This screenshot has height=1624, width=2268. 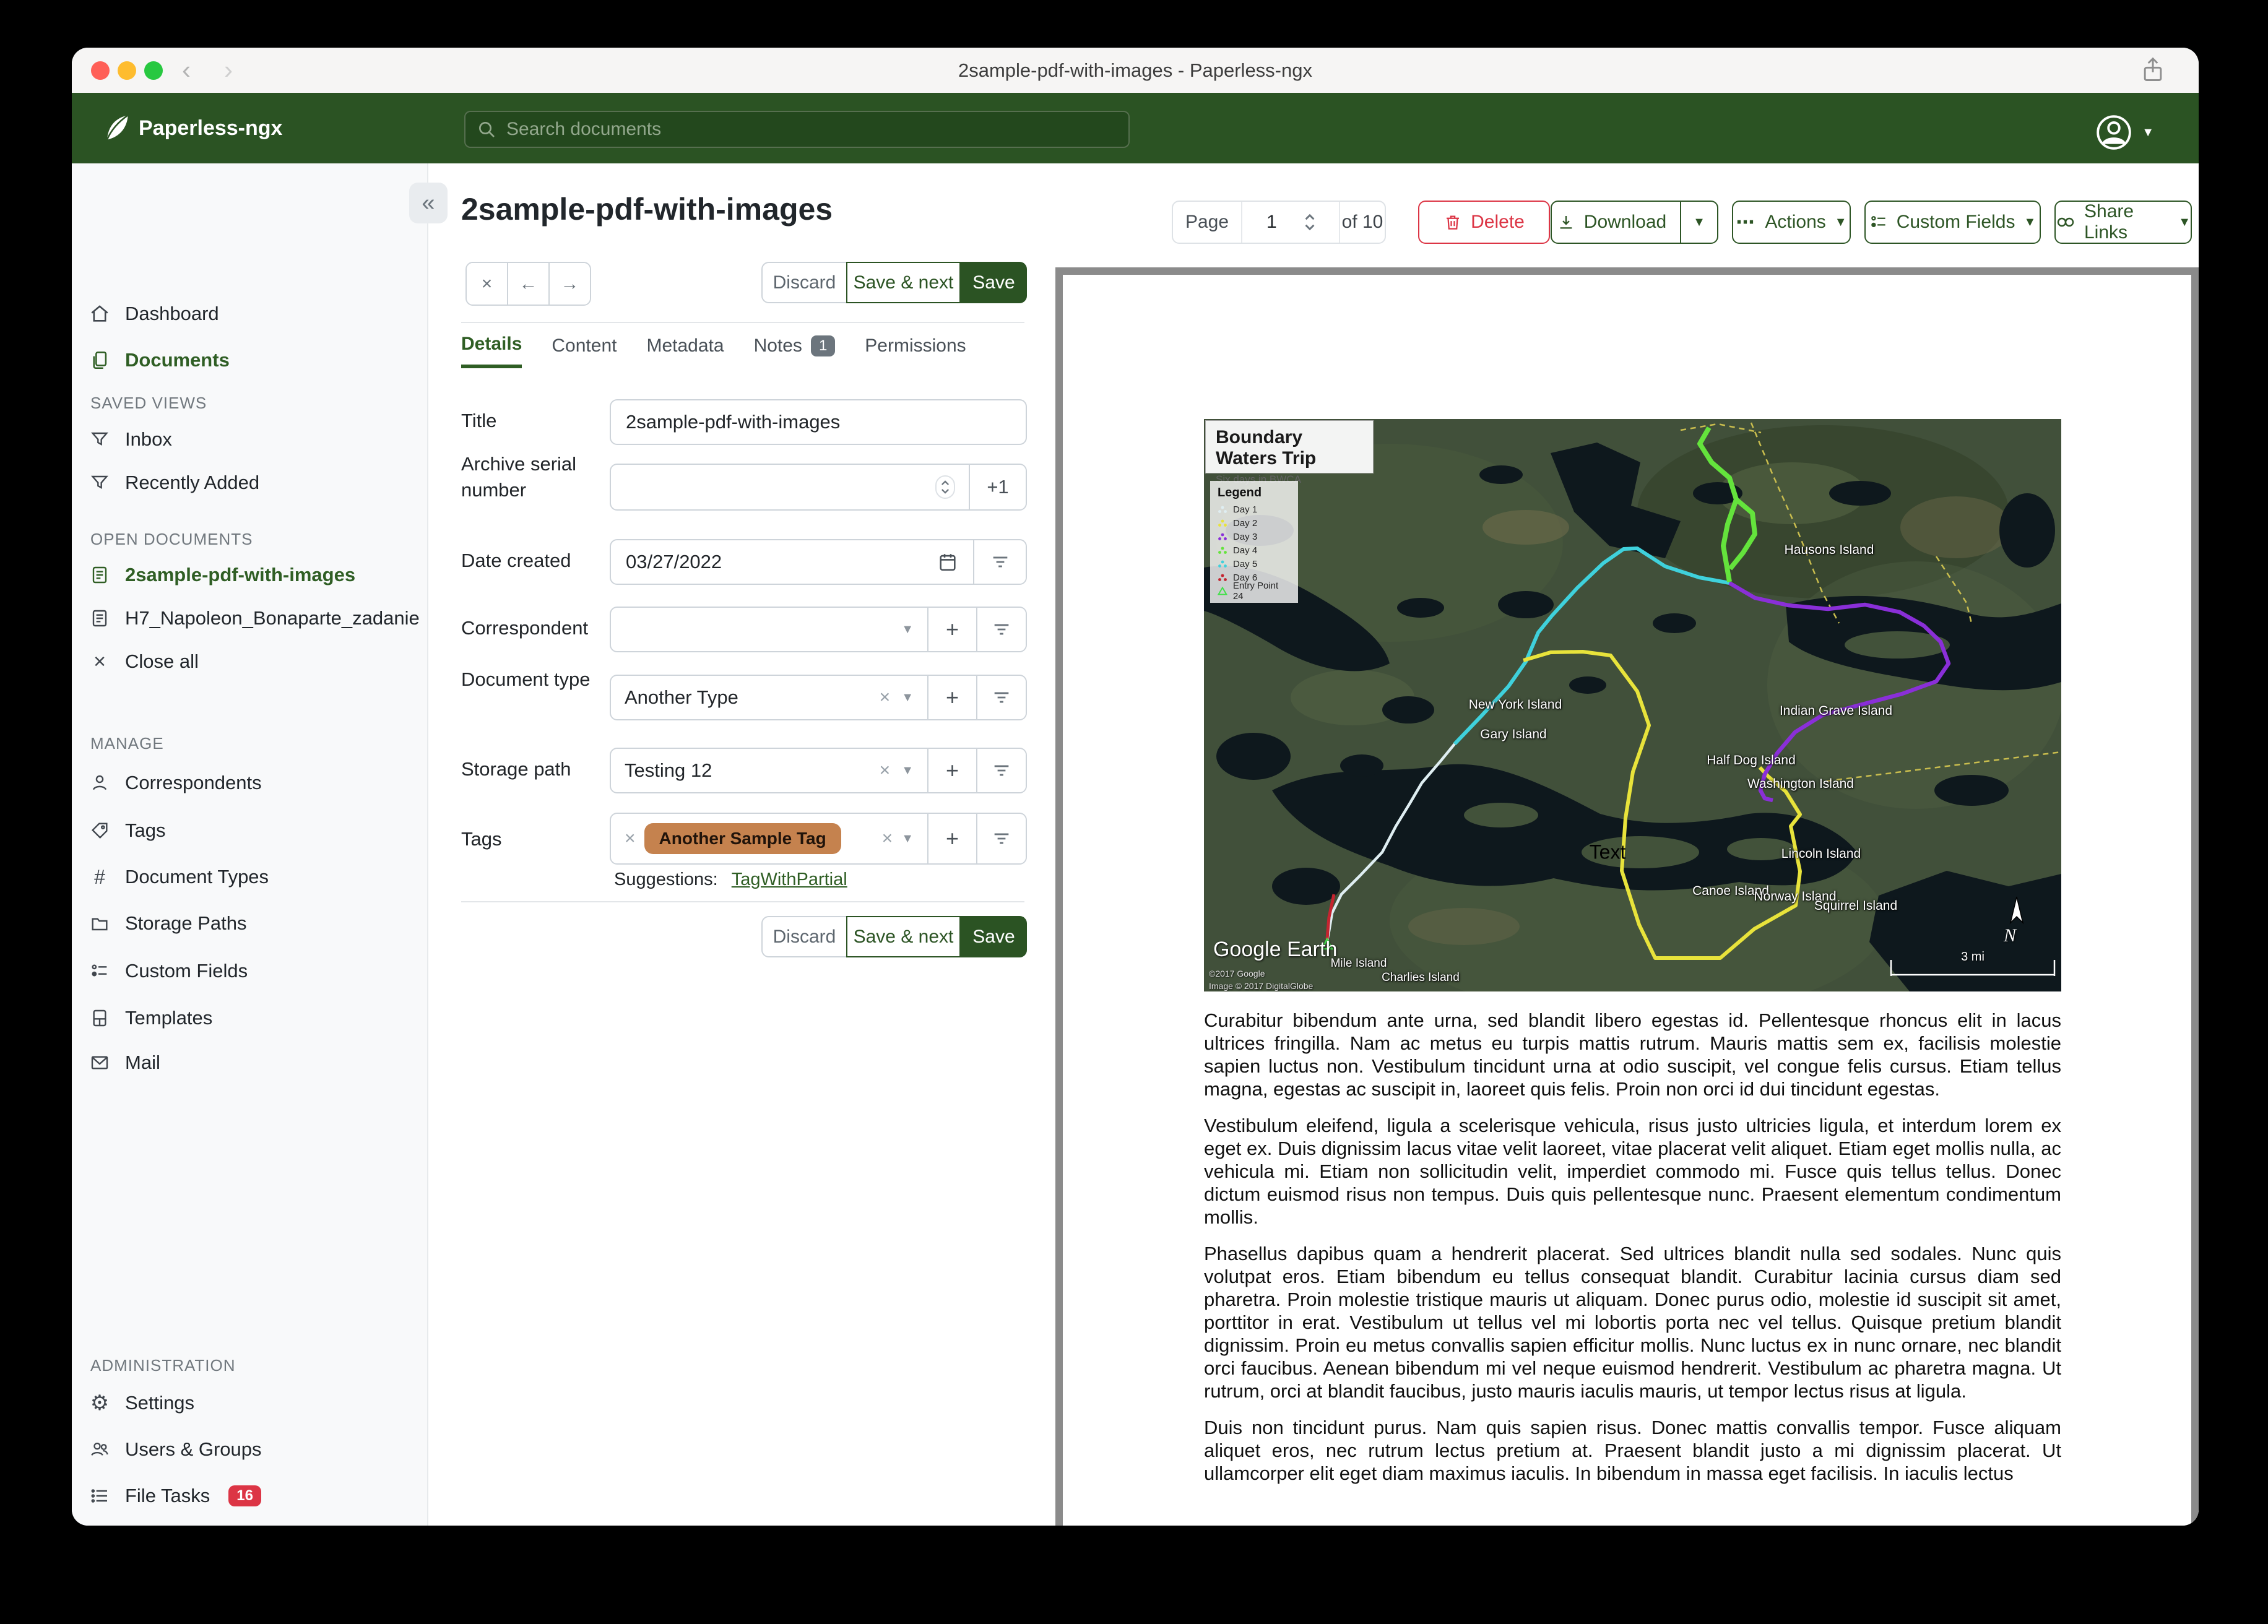 What do you see at coordinates (945, 487) in the screenshot?
I see `asn-spinner` at bounding box center [945, 487].